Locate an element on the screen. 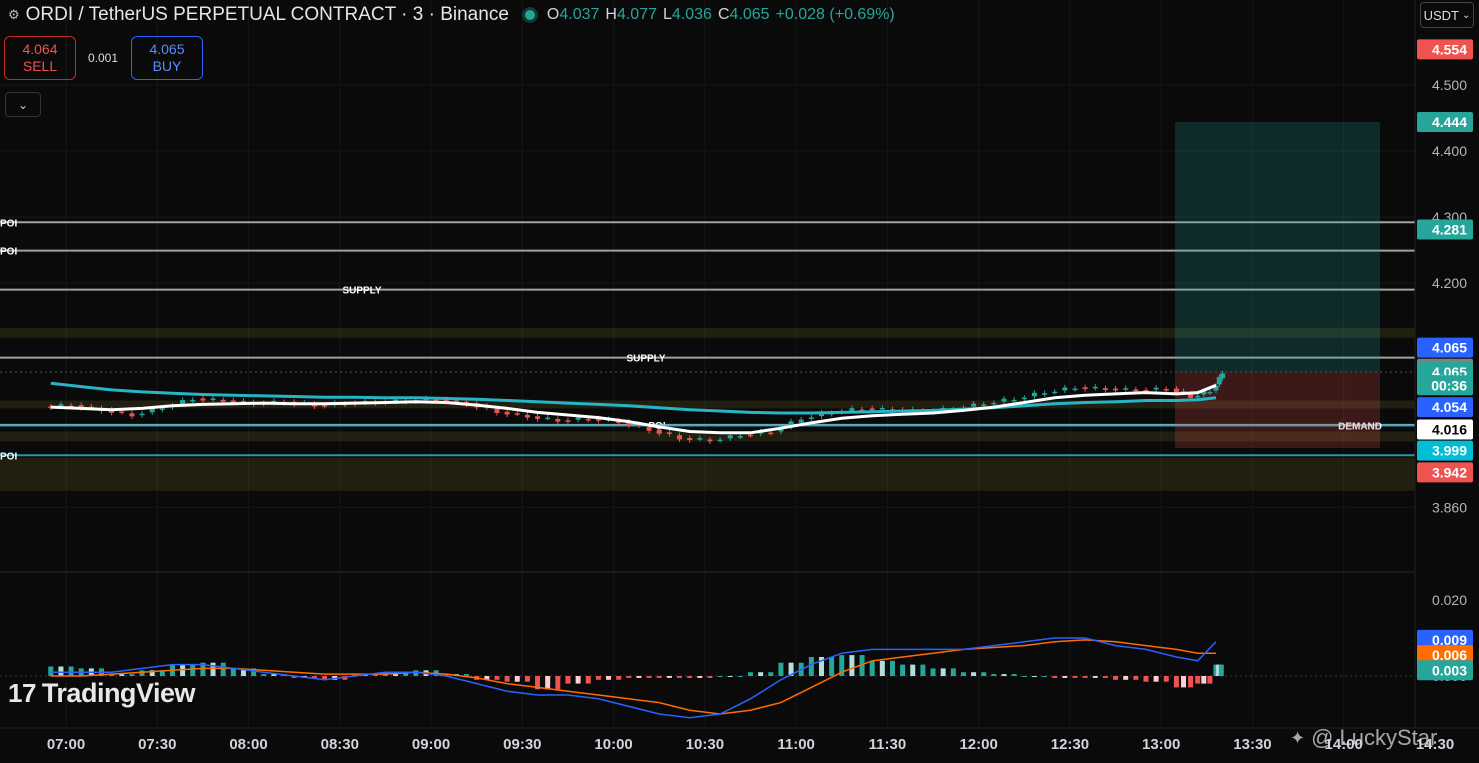  sell-button: 4.064 SELL is located at coordinates (40, 58).